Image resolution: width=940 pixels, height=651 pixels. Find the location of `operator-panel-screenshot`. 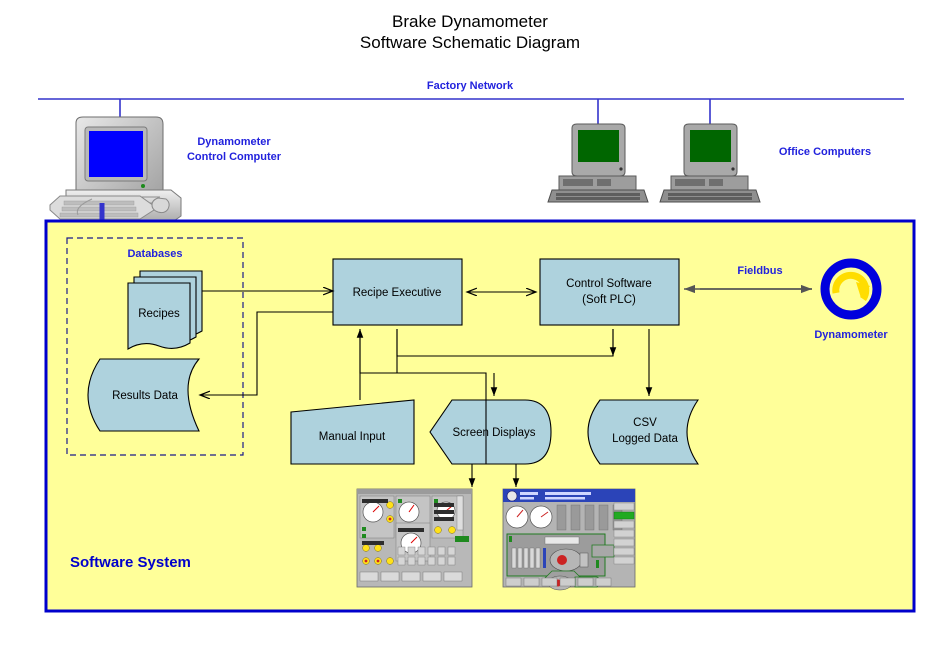

operator-panel-screenshot is located at coordinates (414, 538).